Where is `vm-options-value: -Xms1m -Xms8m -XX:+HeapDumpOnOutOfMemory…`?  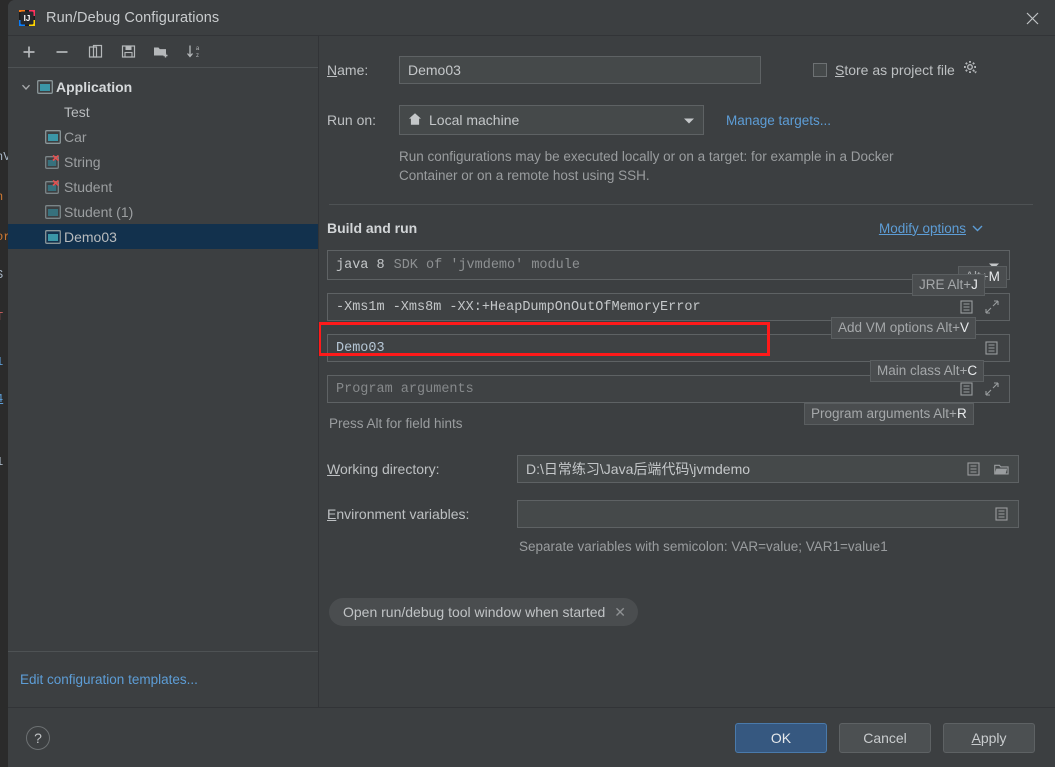 vm-options-value: -Xms1m -Xms8m -XX:+HeapDumpOnOutOfMemory… is located at coordinates (518, 307).